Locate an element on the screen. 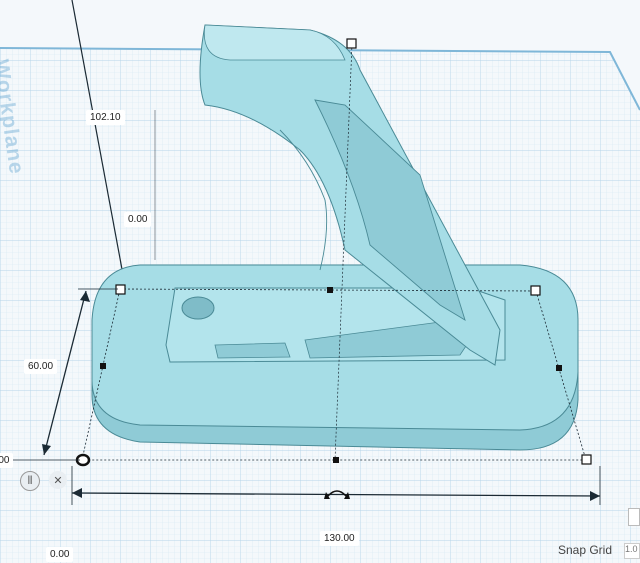 Image resolution: width=640 pixels, height=563 pixels. view-cube-icon: ⦀ is located at coordinates (30, 481).